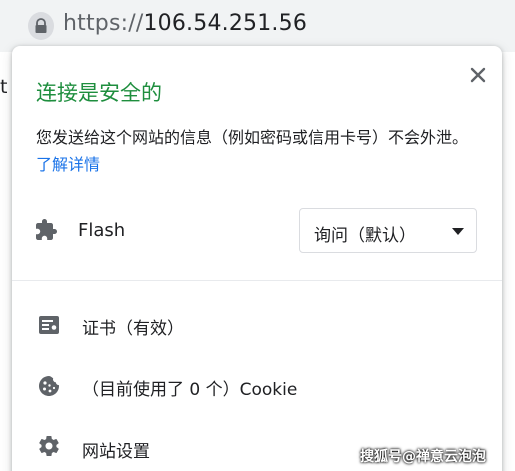 The image size is (515, 471). I want to click on cookie-item: （目前使用了 0 个）Cookie, so click(257, 386).